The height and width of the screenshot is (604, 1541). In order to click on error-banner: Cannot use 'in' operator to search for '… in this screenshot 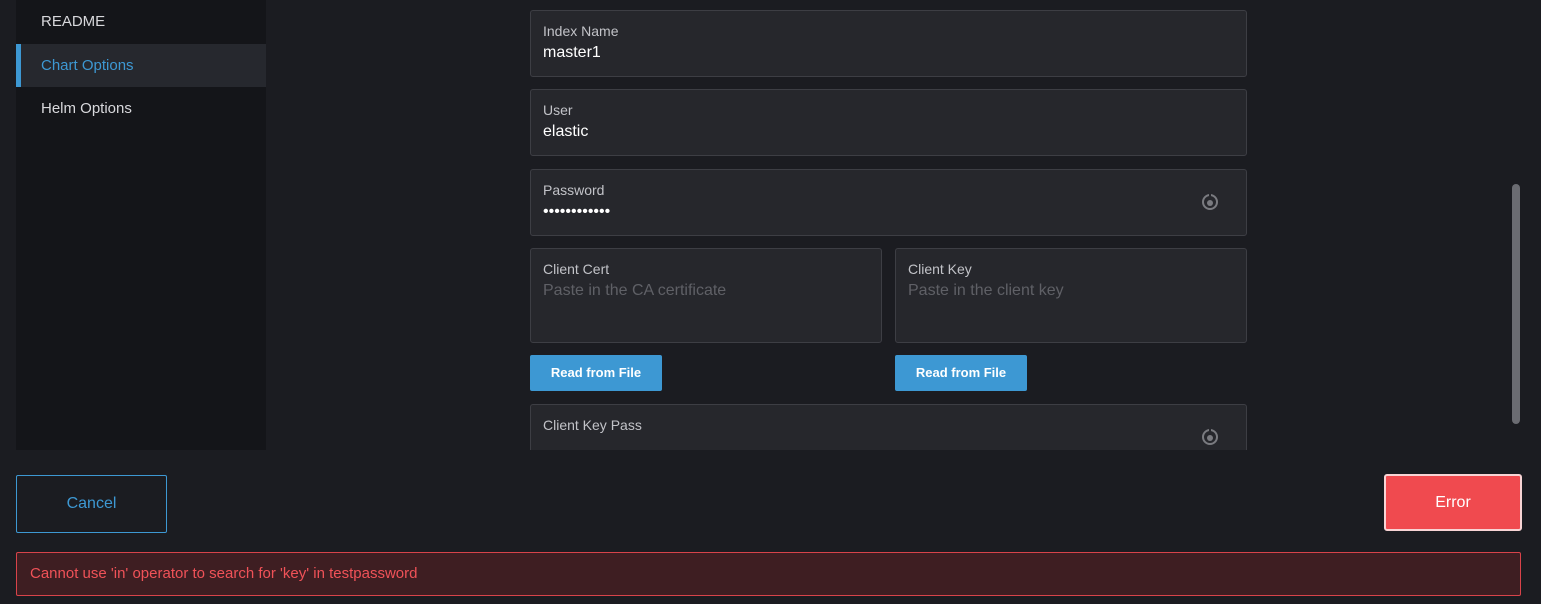, I will do `click(768, 574)`.